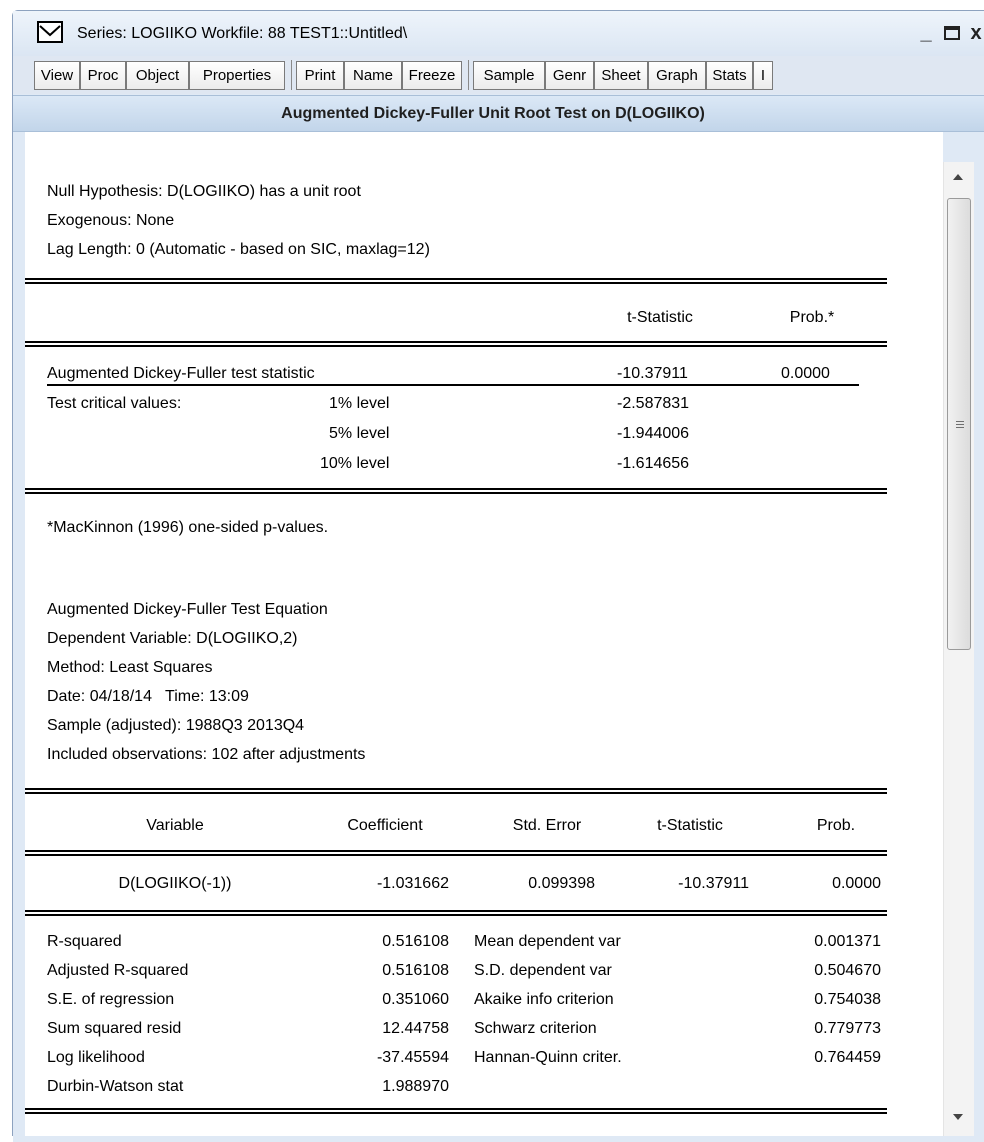 The height and width of the screenshot is (1142, 984). I want to click on equation-title: Augmented Dickey-Fuller Test Equation, so click(187, 609).